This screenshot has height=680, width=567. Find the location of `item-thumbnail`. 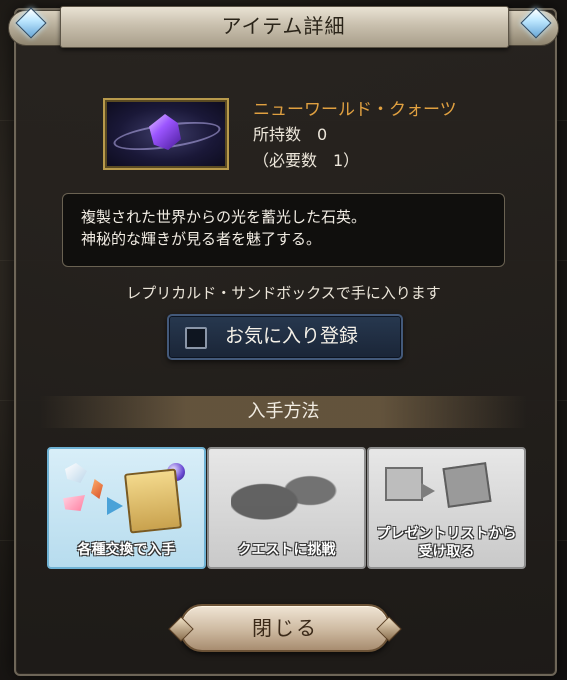

item-thumbnail is located at coordinates (166, 134).